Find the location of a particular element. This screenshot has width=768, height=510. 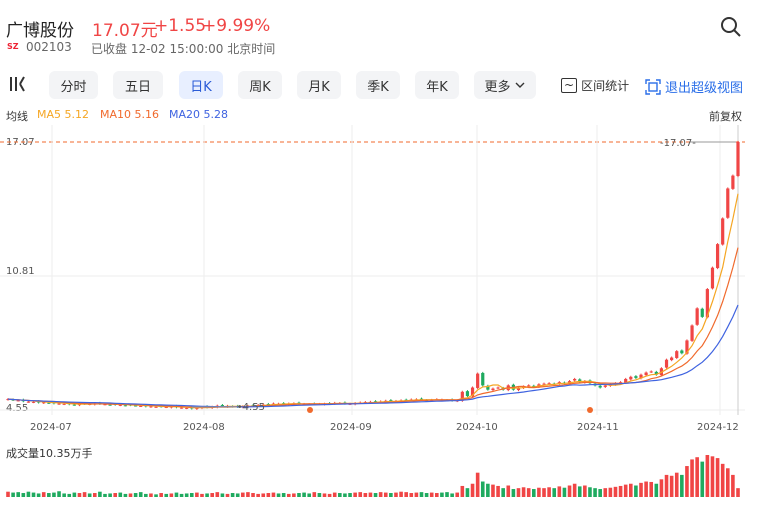

tab-more-label: 更多 is located at coordinates (497, 87).